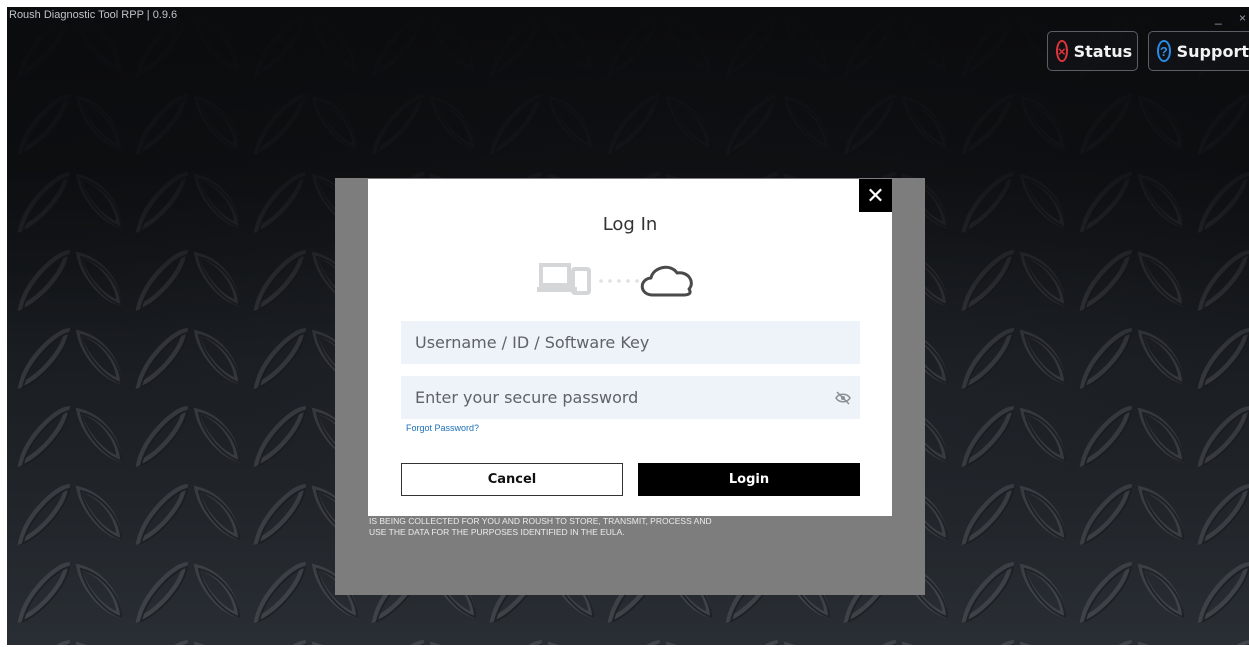  I want to click on close-window-button: ×, so click(1242, 18).